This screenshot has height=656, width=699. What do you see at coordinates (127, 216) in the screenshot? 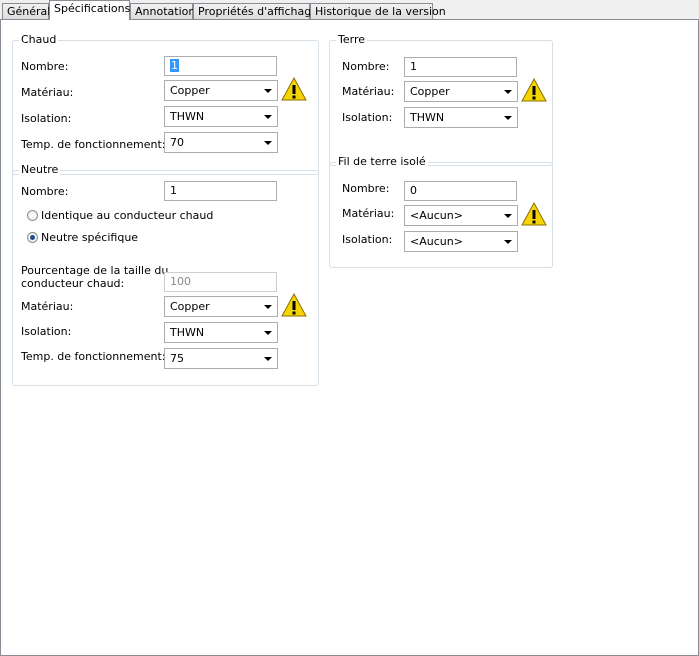
I see `radio-identique-label: Identique au conducteur chaud` at bounding box center [127, 216].